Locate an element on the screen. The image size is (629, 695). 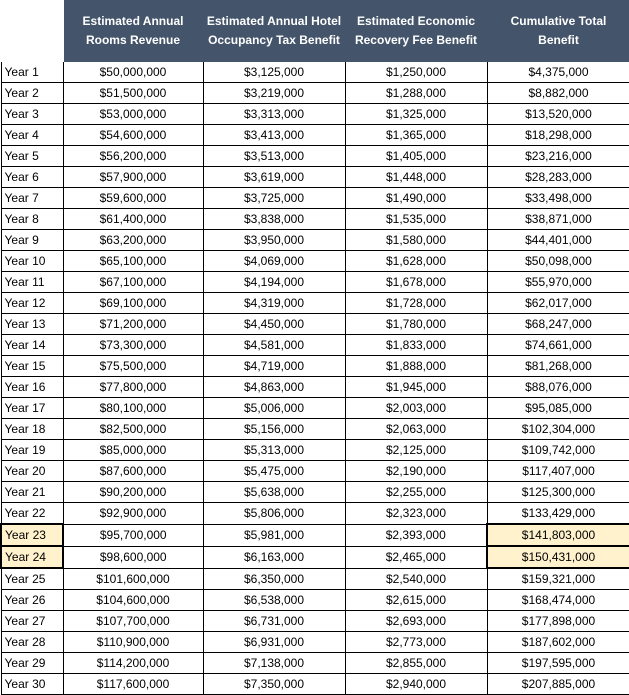
recovery-fee-cell: $2,063,000 is located at coordinates (416, 429).